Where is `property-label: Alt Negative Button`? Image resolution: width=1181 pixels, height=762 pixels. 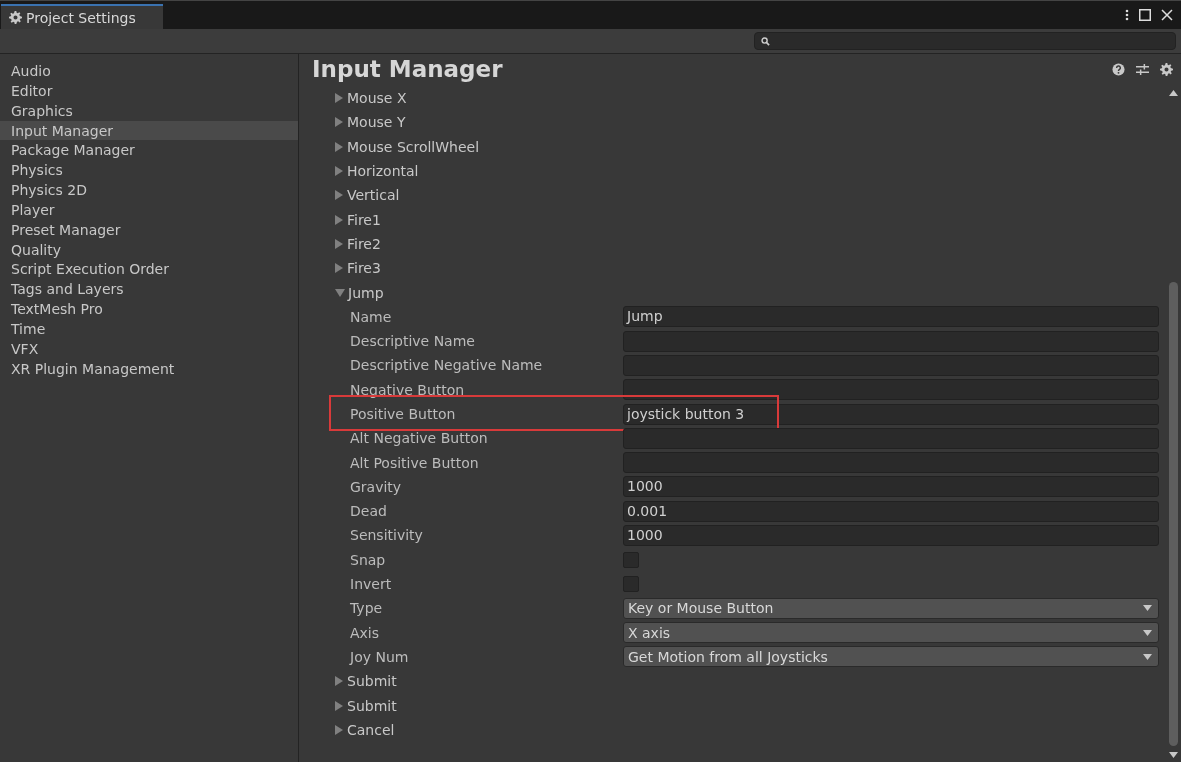
property-label: Alt Negative Button is located at coordinates (419, 438).